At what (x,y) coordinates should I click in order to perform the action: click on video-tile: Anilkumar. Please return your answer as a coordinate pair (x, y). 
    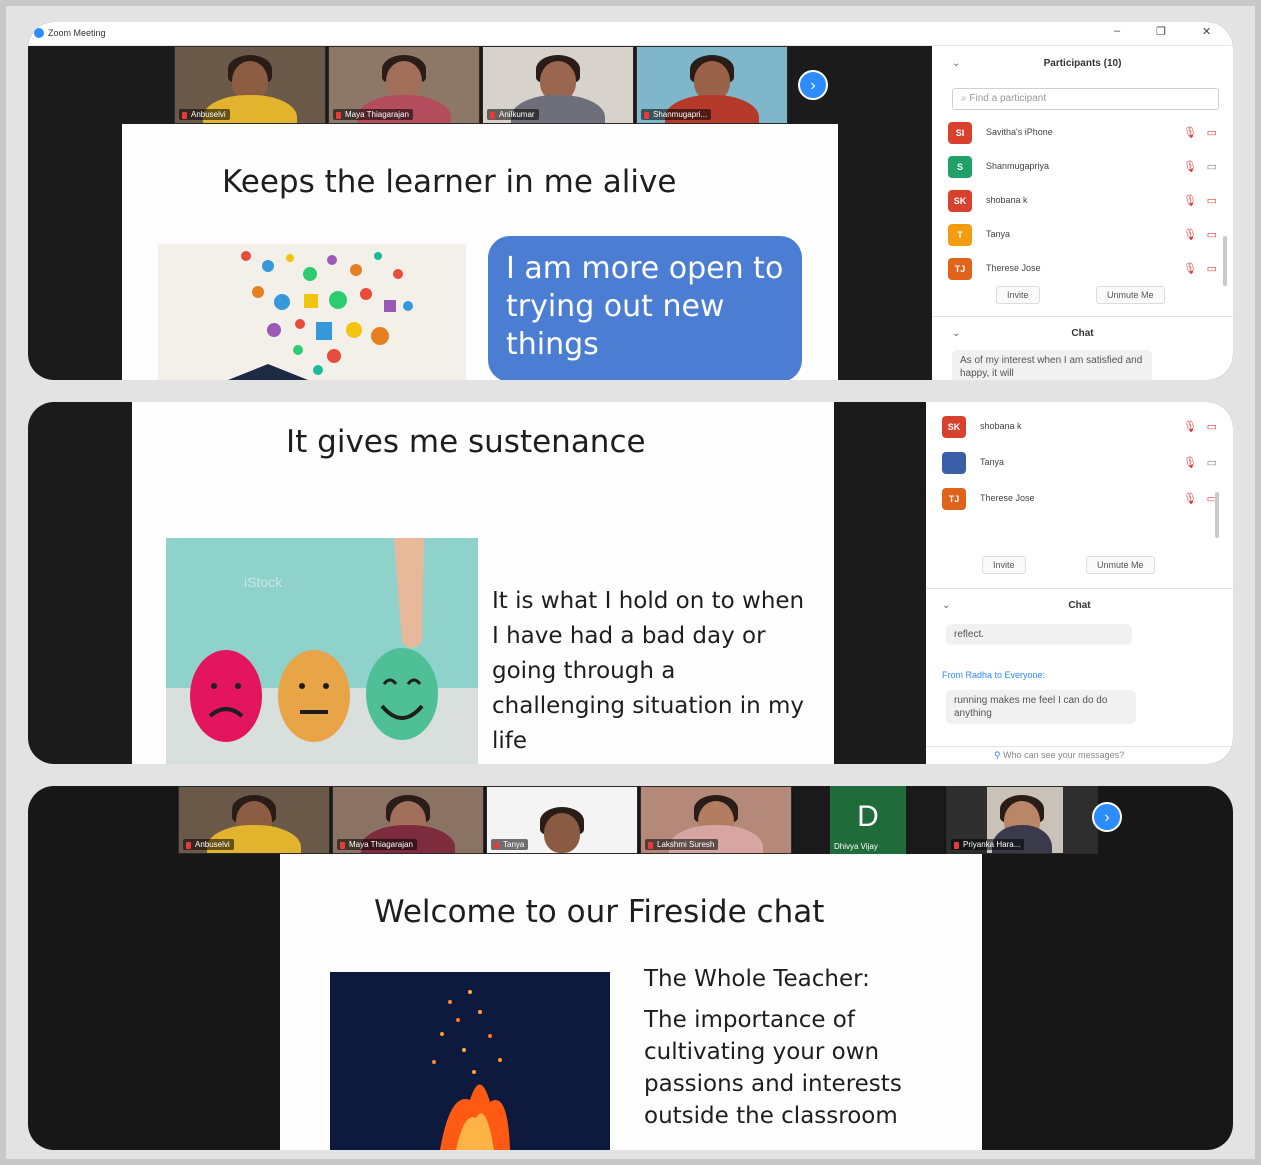
    Looking at the image, I should click on (558, 85).